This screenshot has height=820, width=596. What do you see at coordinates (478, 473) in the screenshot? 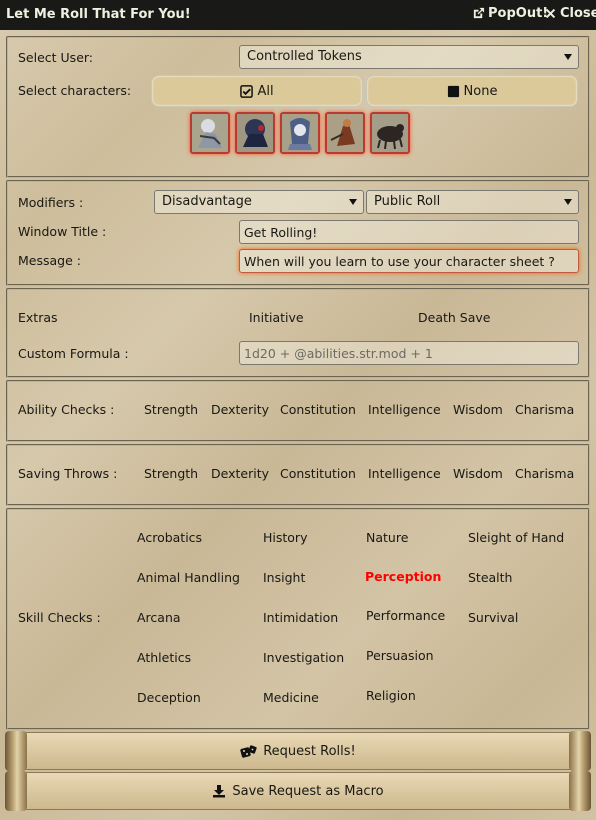
I see `save-wisdom: Wisdom` at bounding box center [478, 473].